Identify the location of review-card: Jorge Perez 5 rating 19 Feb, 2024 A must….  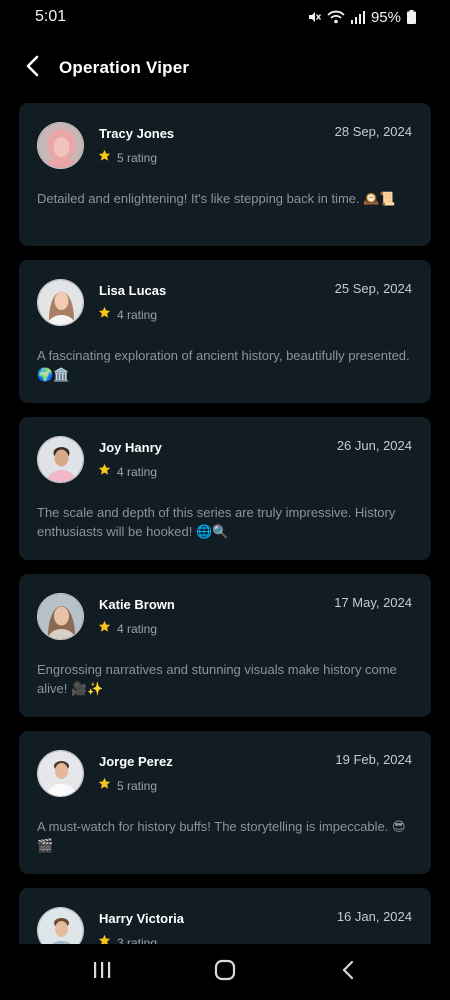
(225, 802).